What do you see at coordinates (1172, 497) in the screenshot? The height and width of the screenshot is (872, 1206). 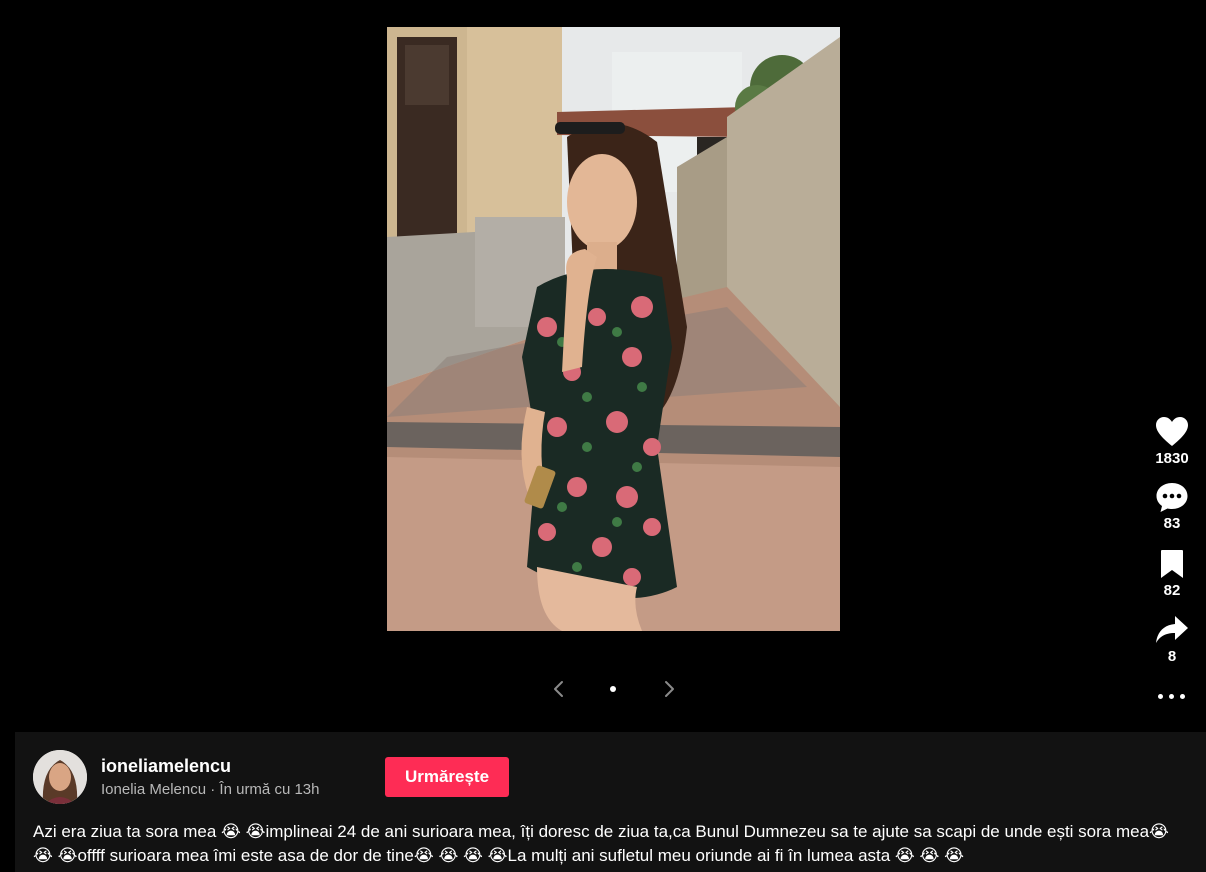 I see `comment-icon` at bounding box center [1172, 497].